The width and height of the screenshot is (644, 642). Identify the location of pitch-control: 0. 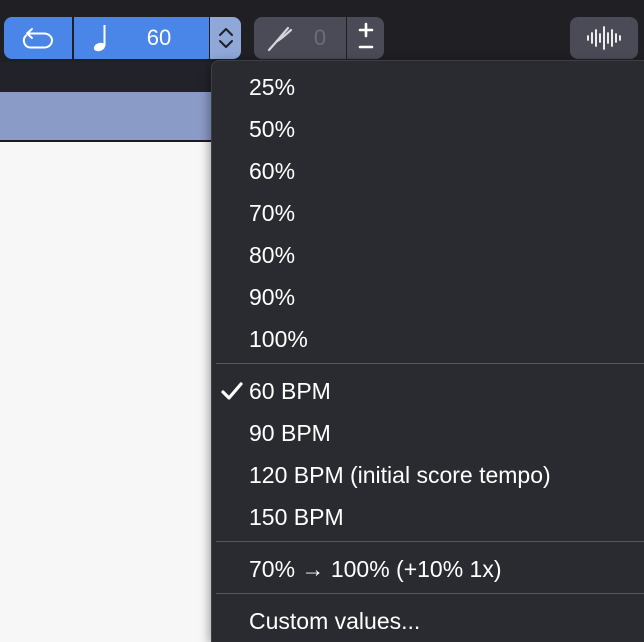
(300, 38).